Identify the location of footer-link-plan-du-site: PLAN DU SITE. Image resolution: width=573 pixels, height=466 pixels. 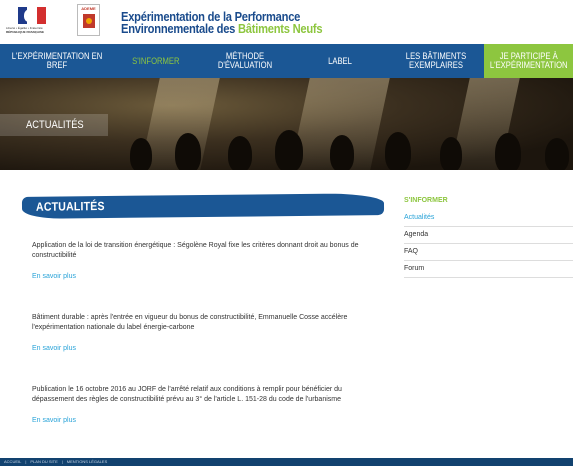
(43, 461).